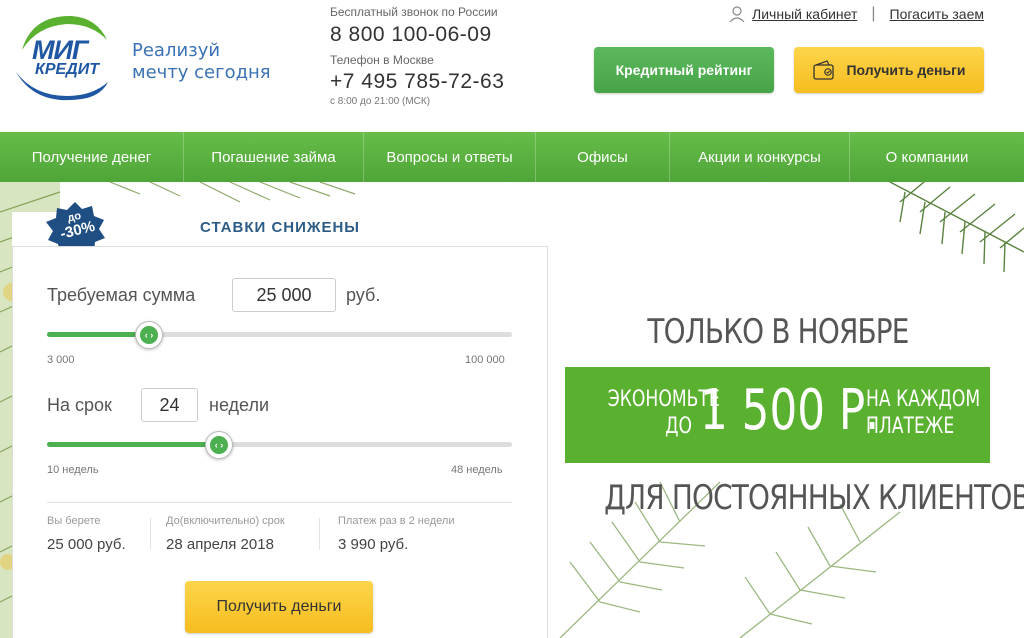 Image resolution: width=1024 pixels, height=638 pixels. Describe the element at coordinates (79, 405) in the screenshot. I see `term-label: На срок` at that location.